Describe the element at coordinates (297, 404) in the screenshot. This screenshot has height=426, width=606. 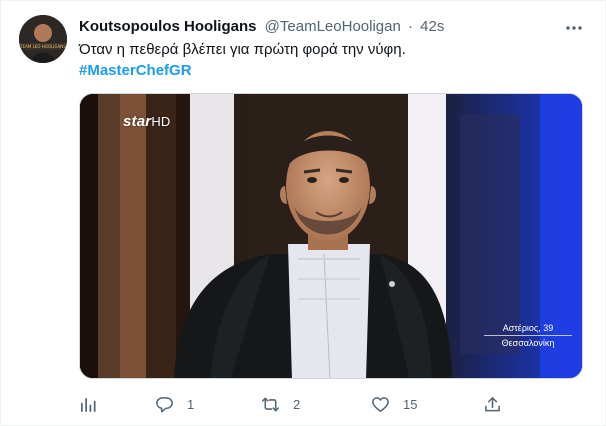
I see `retweet-count: 2` at that location.